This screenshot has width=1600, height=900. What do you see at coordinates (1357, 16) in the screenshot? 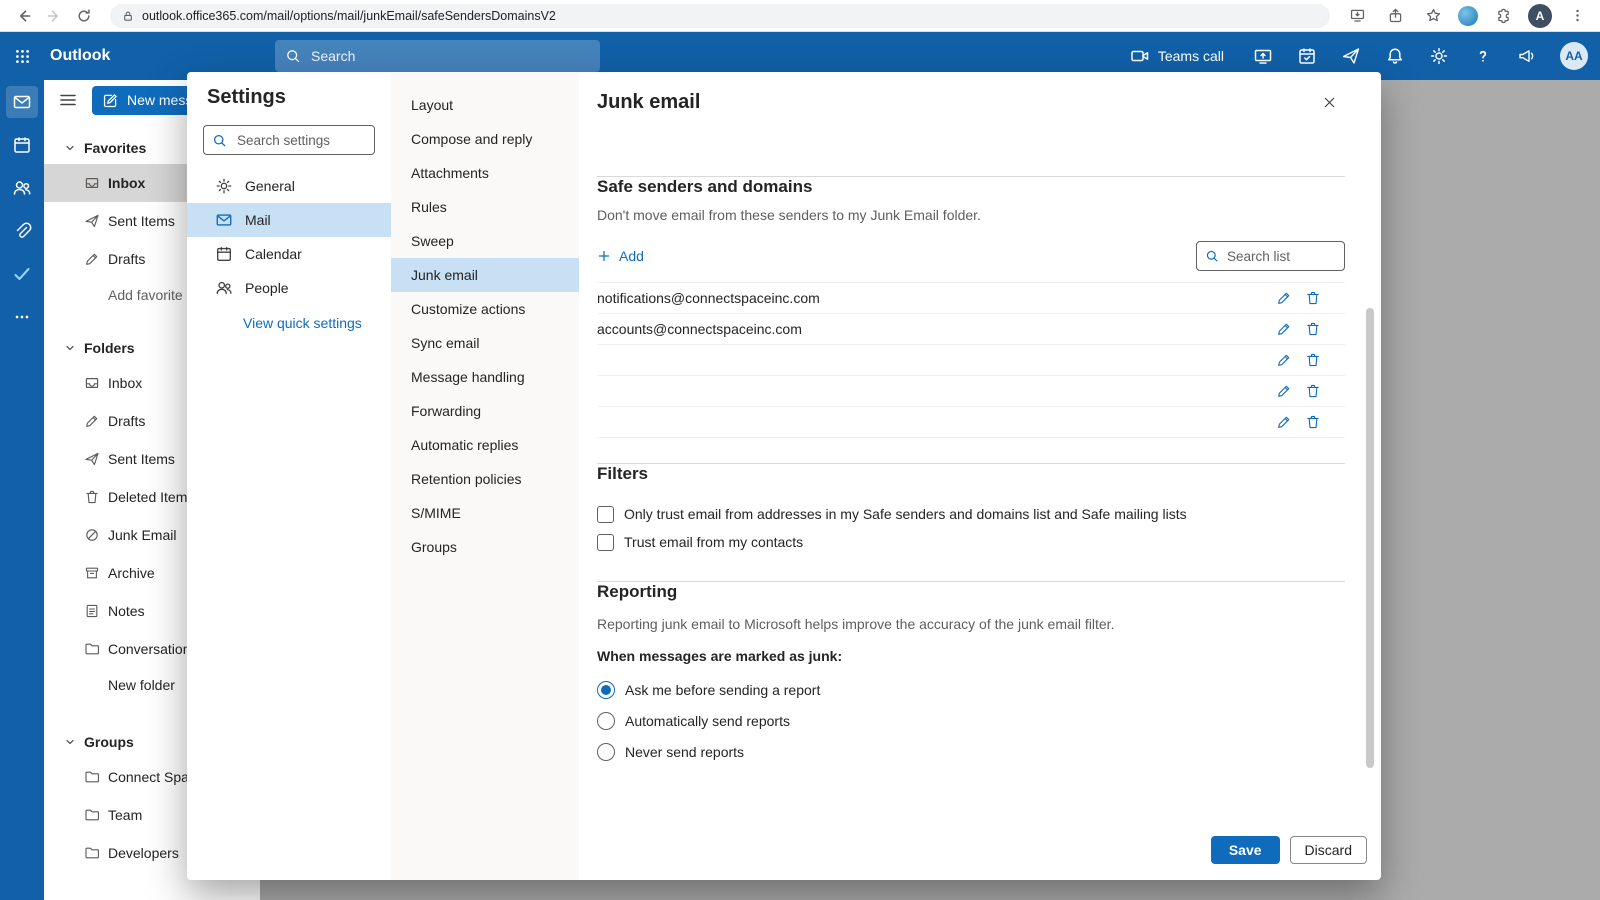
I see `install-app-button` at bounding box center [1357, 16].